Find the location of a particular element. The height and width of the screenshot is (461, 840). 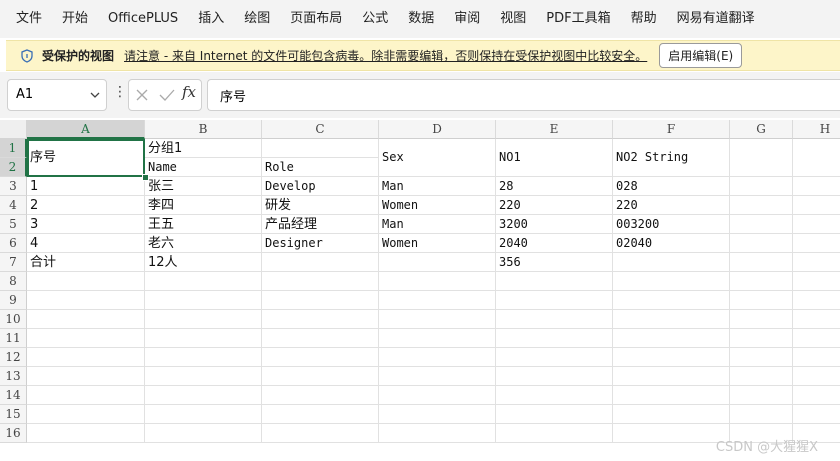

insert-function-icon: fx is located at coordinates (189, 92).